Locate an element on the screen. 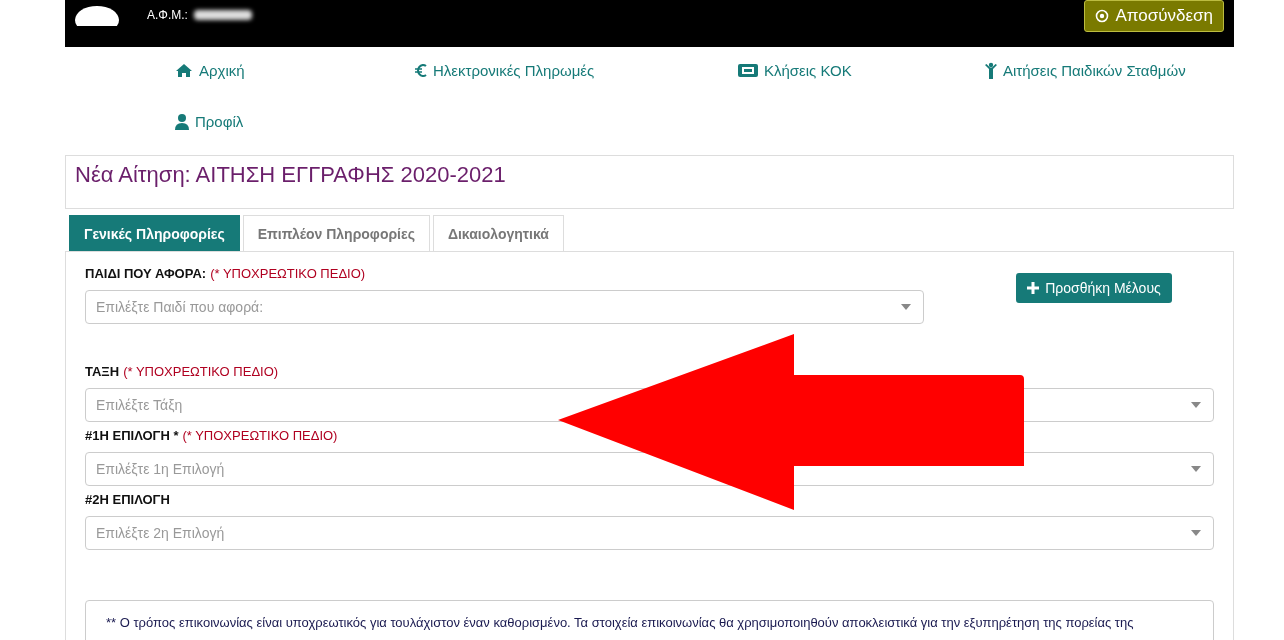 Image resolution: width=1284 pixels, height=640 pixels. tax-id-label: Α.Φ.Μ.: is located at coordinates (167, 15).